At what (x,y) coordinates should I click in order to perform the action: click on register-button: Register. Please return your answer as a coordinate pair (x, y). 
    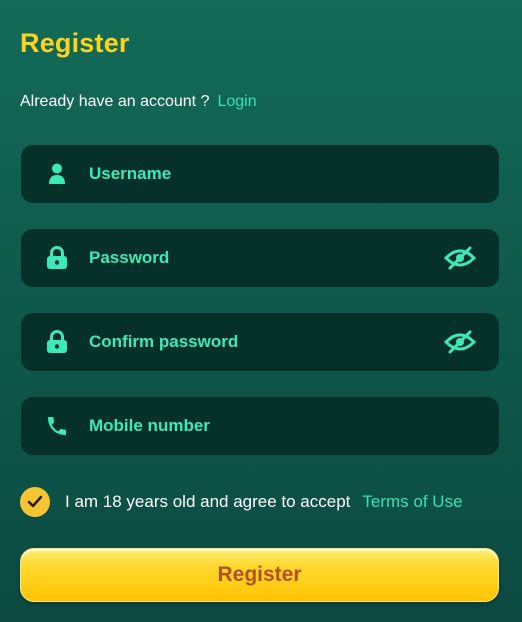
    Looking at the image, I should click on (259, 575).